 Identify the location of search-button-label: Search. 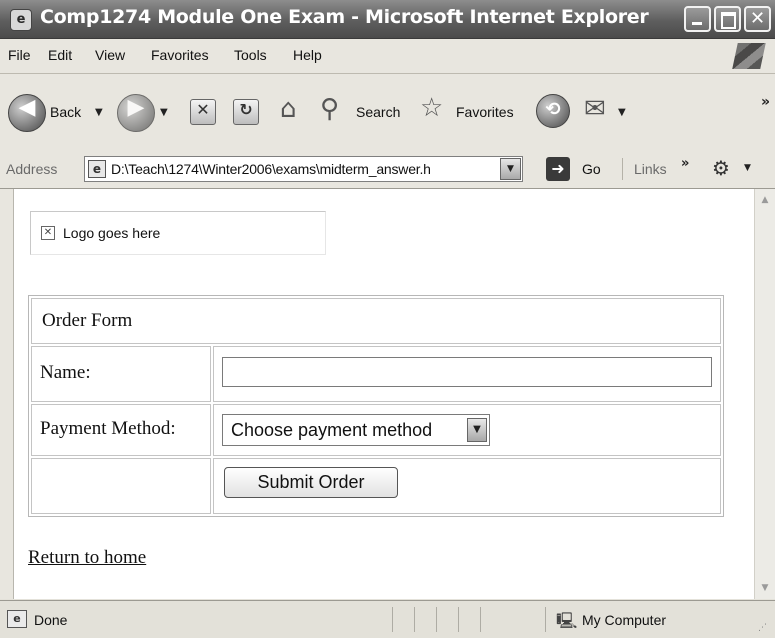
(378, 112).